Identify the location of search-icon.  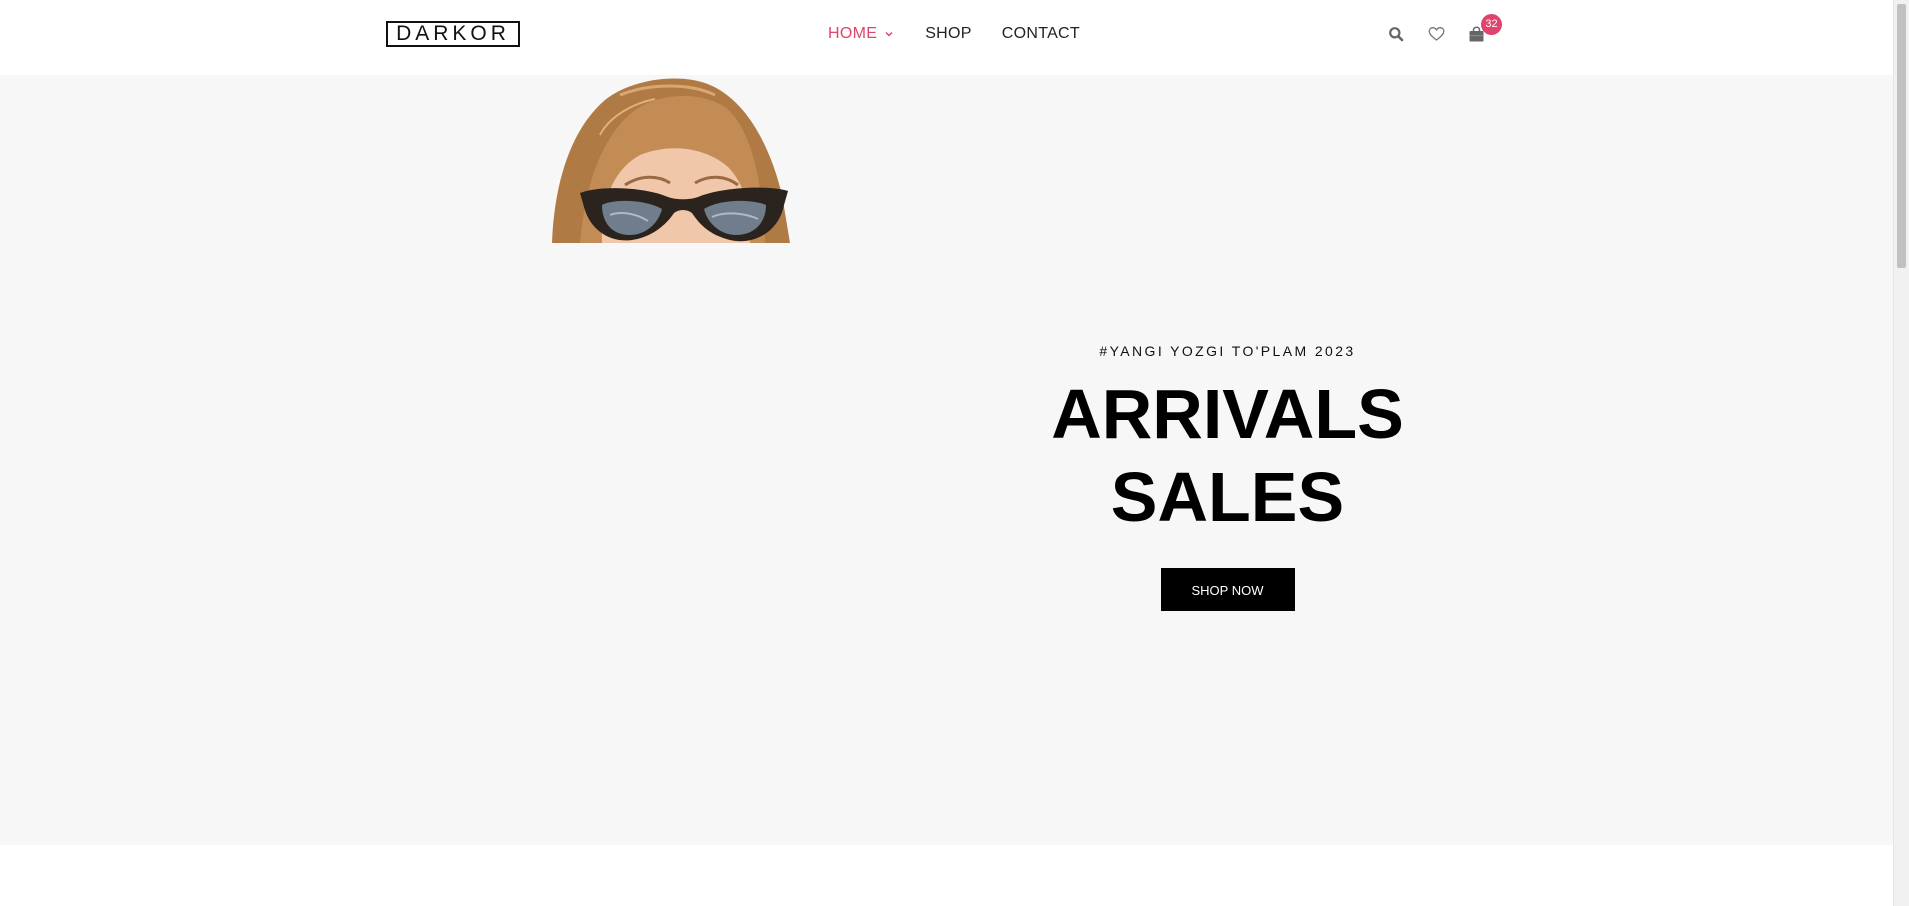
(1396, 34).